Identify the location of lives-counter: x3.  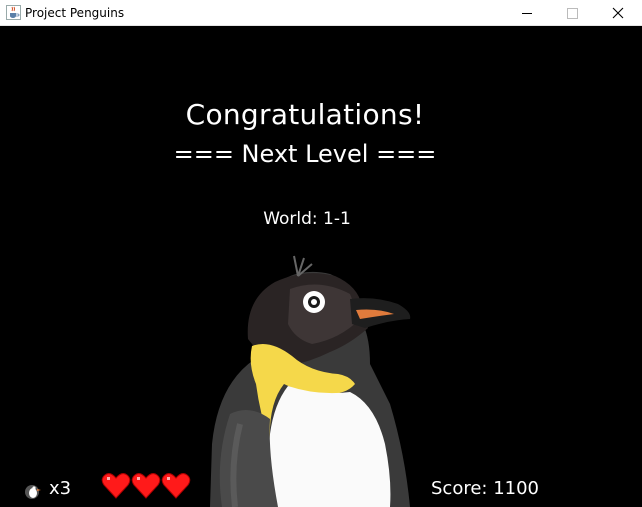
(60, 488).